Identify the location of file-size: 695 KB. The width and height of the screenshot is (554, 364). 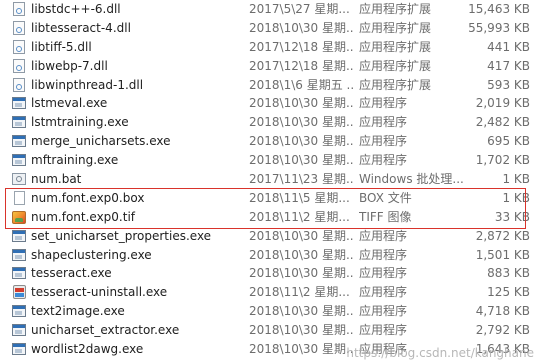
(508, 141).